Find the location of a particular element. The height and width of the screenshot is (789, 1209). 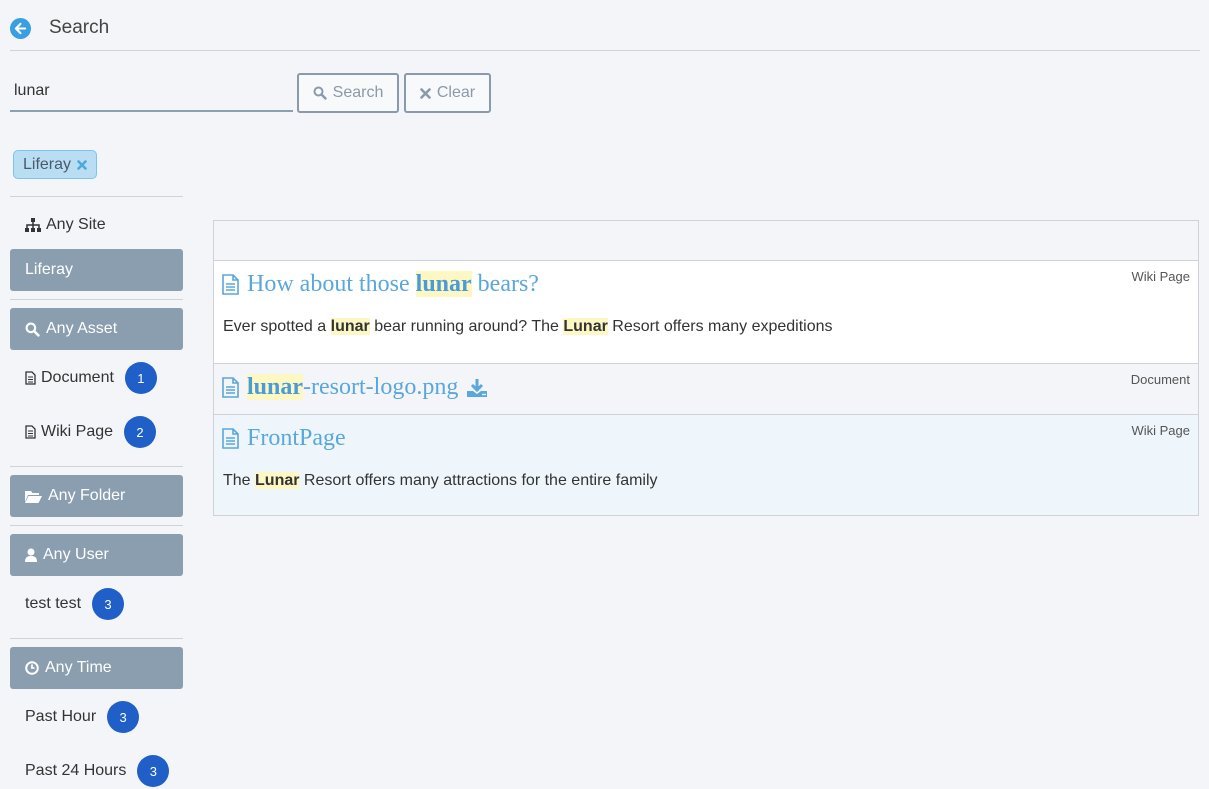

facet-any-folder-label: Any Folder is located at coordinates (87, 495).